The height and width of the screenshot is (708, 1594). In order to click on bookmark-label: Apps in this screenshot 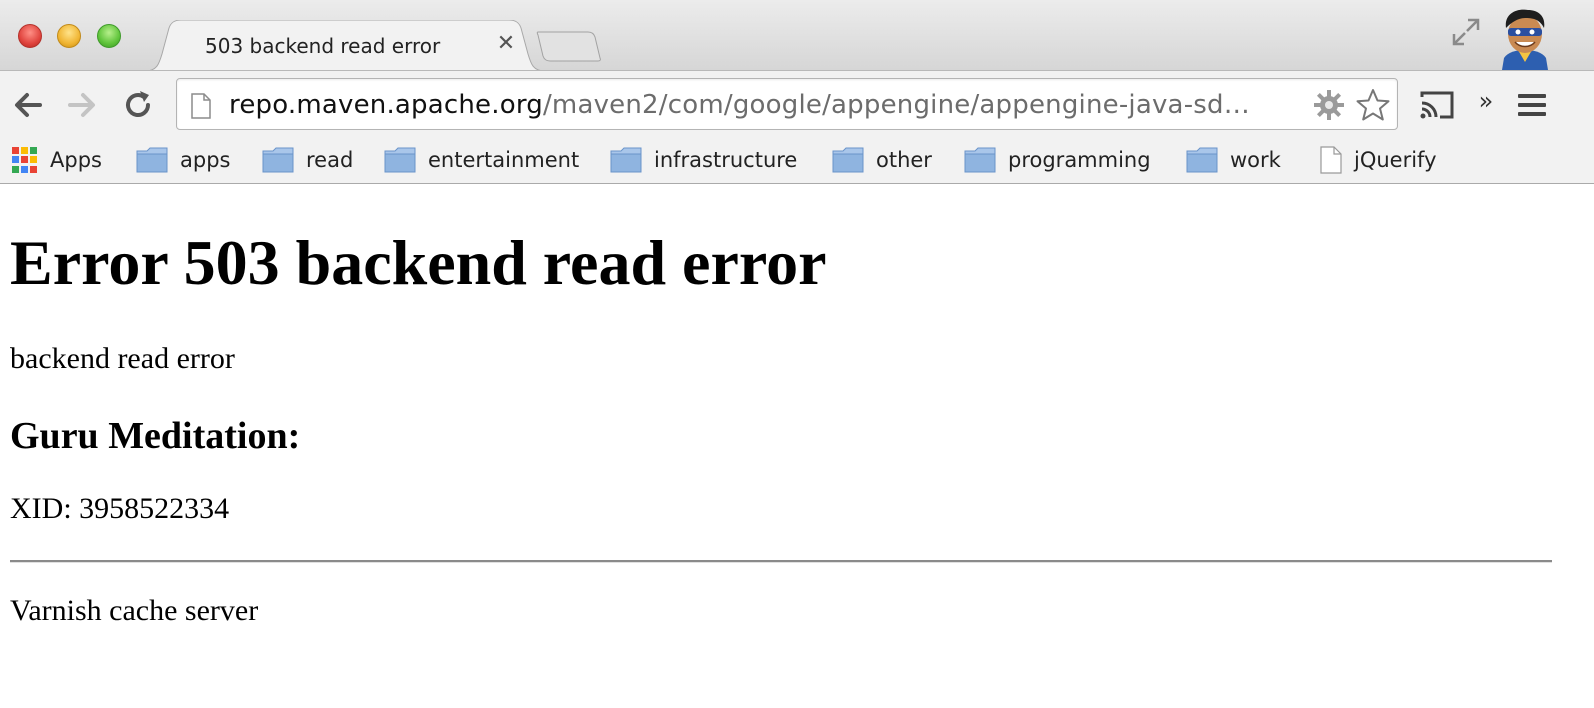, I will do `click(76, 160)`.